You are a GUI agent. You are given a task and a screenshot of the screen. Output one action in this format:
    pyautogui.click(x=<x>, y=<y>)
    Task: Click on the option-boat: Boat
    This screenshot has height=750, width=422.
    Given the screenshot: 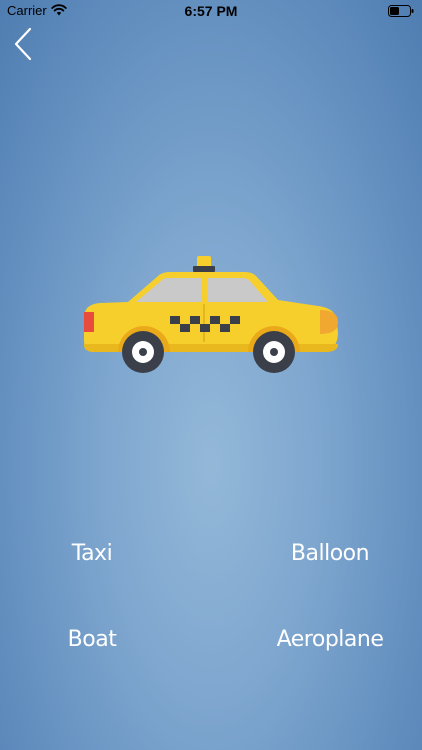 What is the action you would take?
    pyautogui.click(x=92, y=639)
    